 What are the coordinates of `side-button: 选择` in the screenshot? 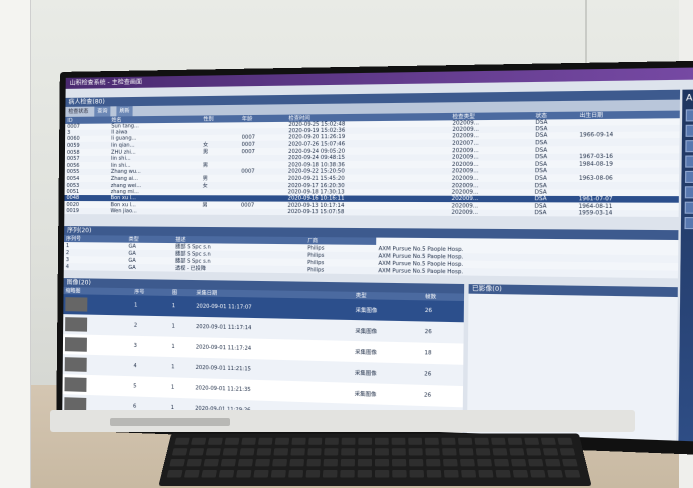 It's located at (689, 161).